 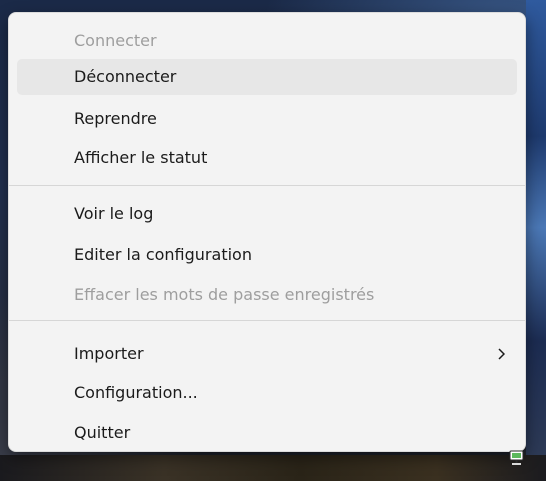 I want to click on menu-item-edit-config: Editer la configuration, so click(x=267, y=255).